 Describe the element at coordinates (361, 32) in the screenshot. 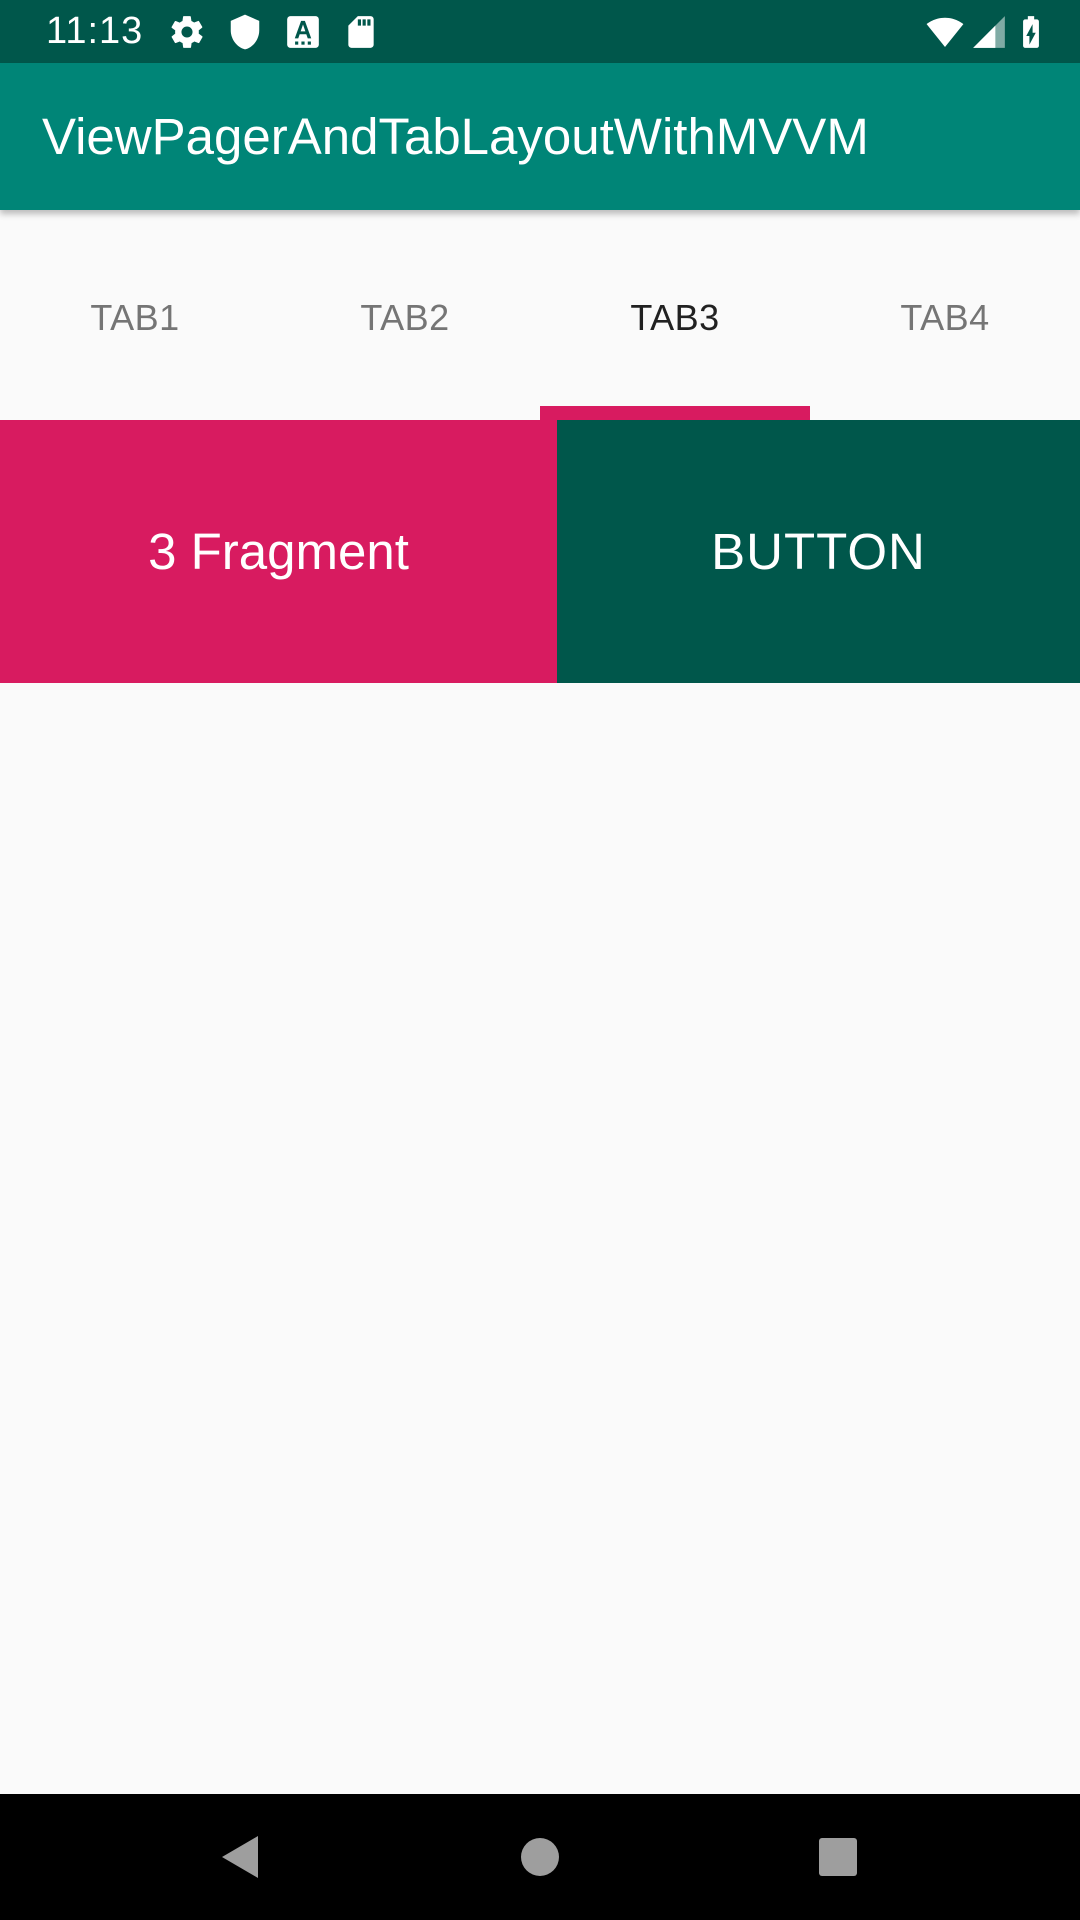

I see `sd-card-icon` at that location.